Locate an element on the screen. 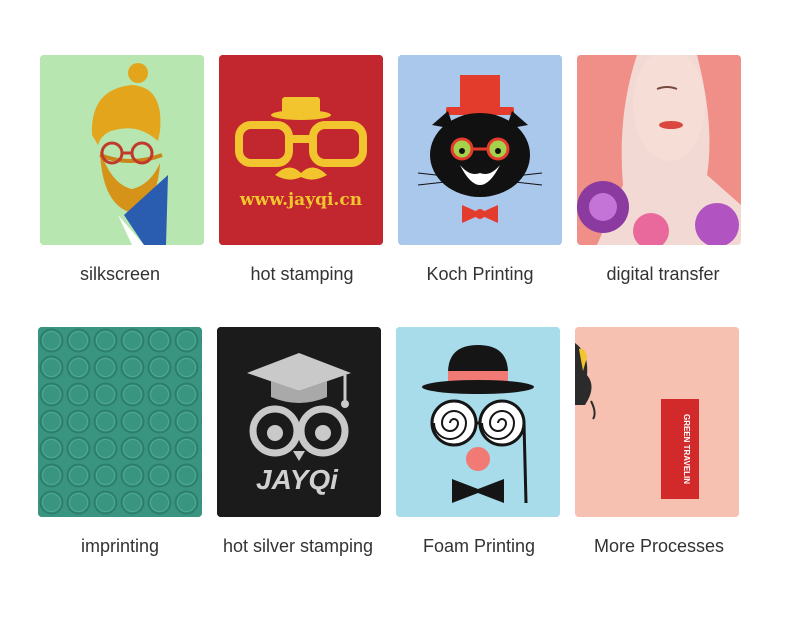  foam-printing-sample-image is located at coordinates (478, 422).